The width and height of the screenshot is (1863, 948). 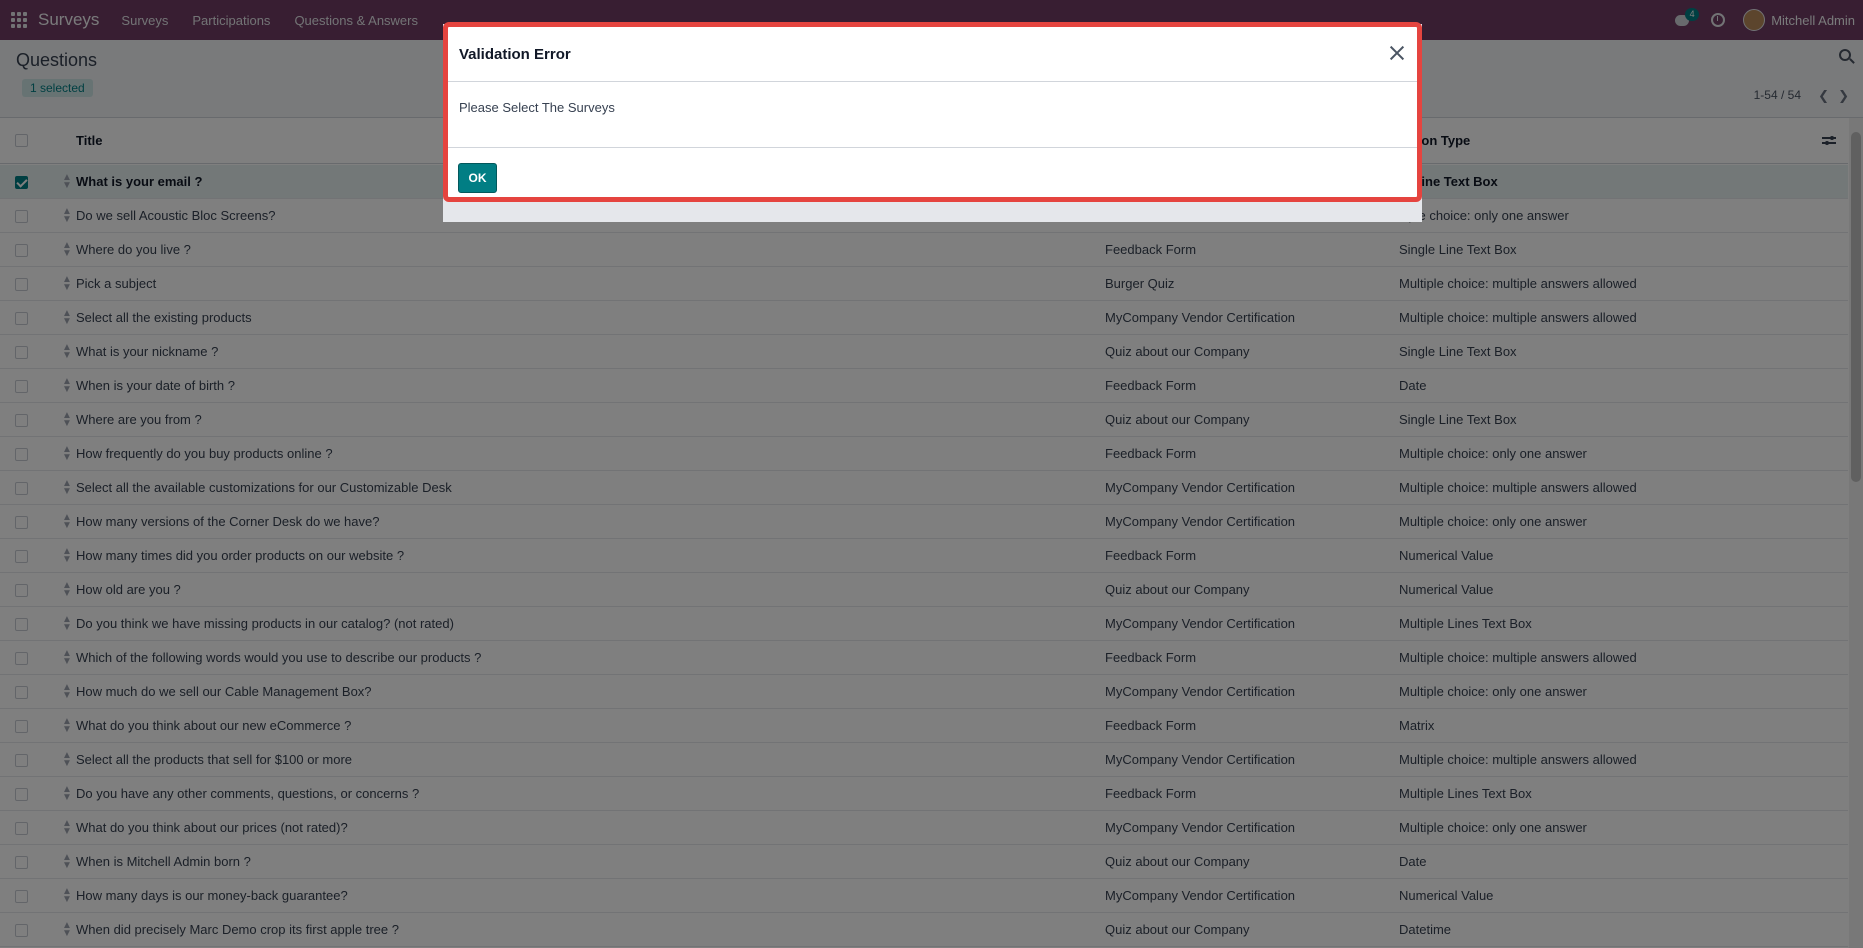 What do you see at coordinates (477, 178) in the screenshot?
I see `ok-button: OK` at bounding box center [477, 178].